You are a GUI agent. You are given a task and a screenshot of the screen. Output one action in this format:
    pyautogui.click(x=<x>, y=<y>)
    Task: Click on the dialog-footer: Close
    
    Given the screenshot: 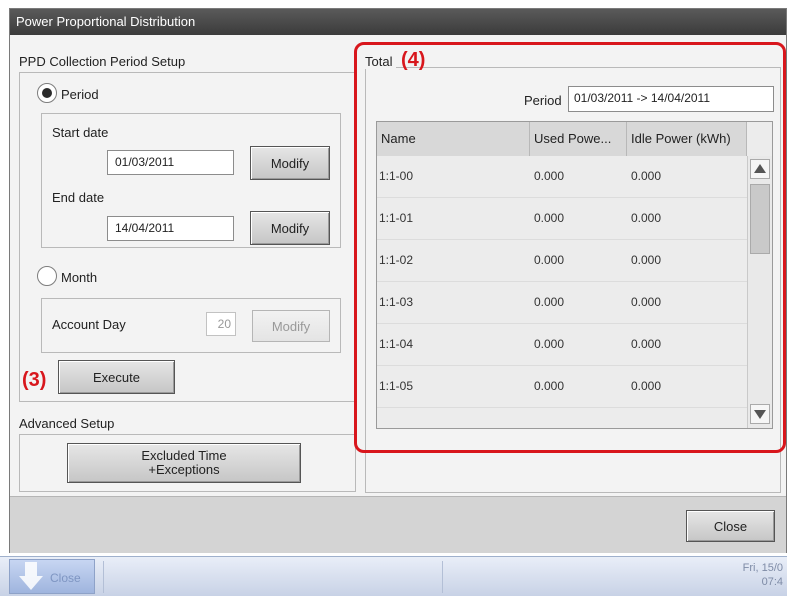 What is the action you would take?
    pyautogui.click(x=398, y=524)
    